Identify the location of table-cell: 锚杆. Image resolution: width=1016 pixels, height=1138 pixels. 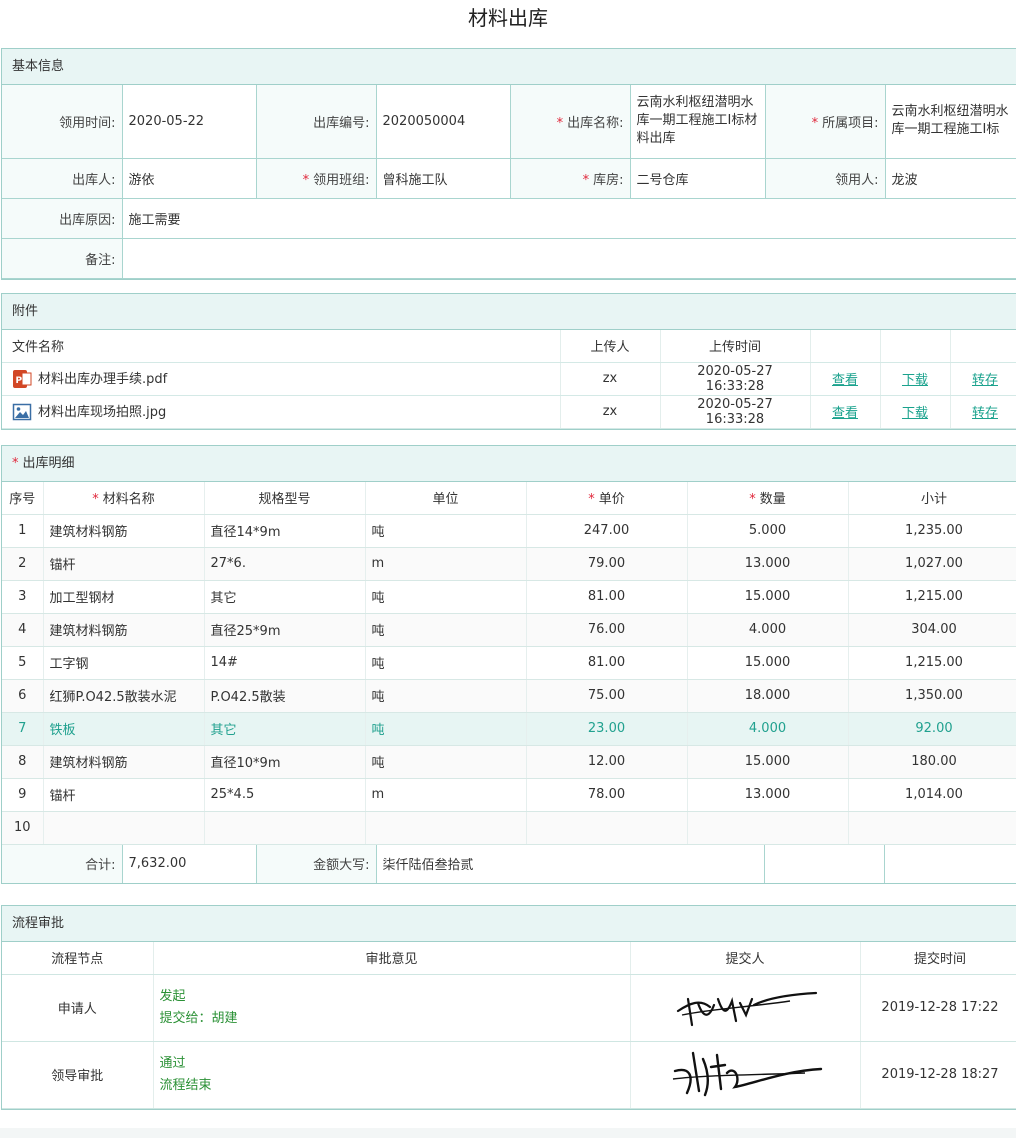
(124, 795).